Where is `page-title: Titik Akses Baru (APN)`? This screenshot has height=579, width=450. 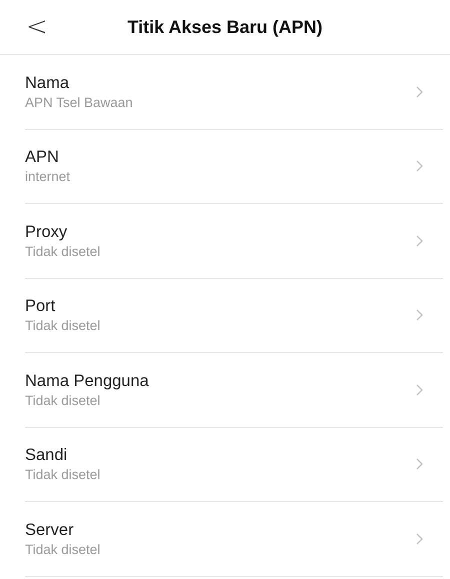 page-title: Titik Akses Baru (APN) is located at coordinates (225, 27).